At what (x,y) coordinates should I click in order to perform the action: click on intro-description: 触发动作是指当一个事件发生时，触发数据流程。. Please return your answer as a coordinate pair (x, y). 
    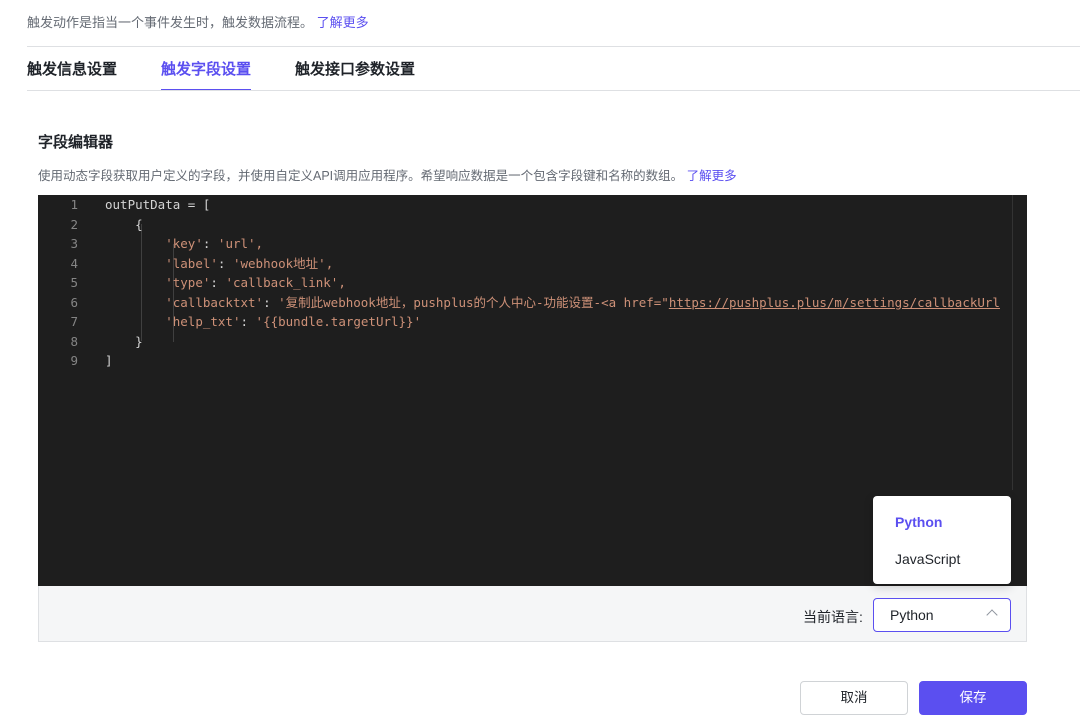
    Looking at the image, I should click on (170, 22).